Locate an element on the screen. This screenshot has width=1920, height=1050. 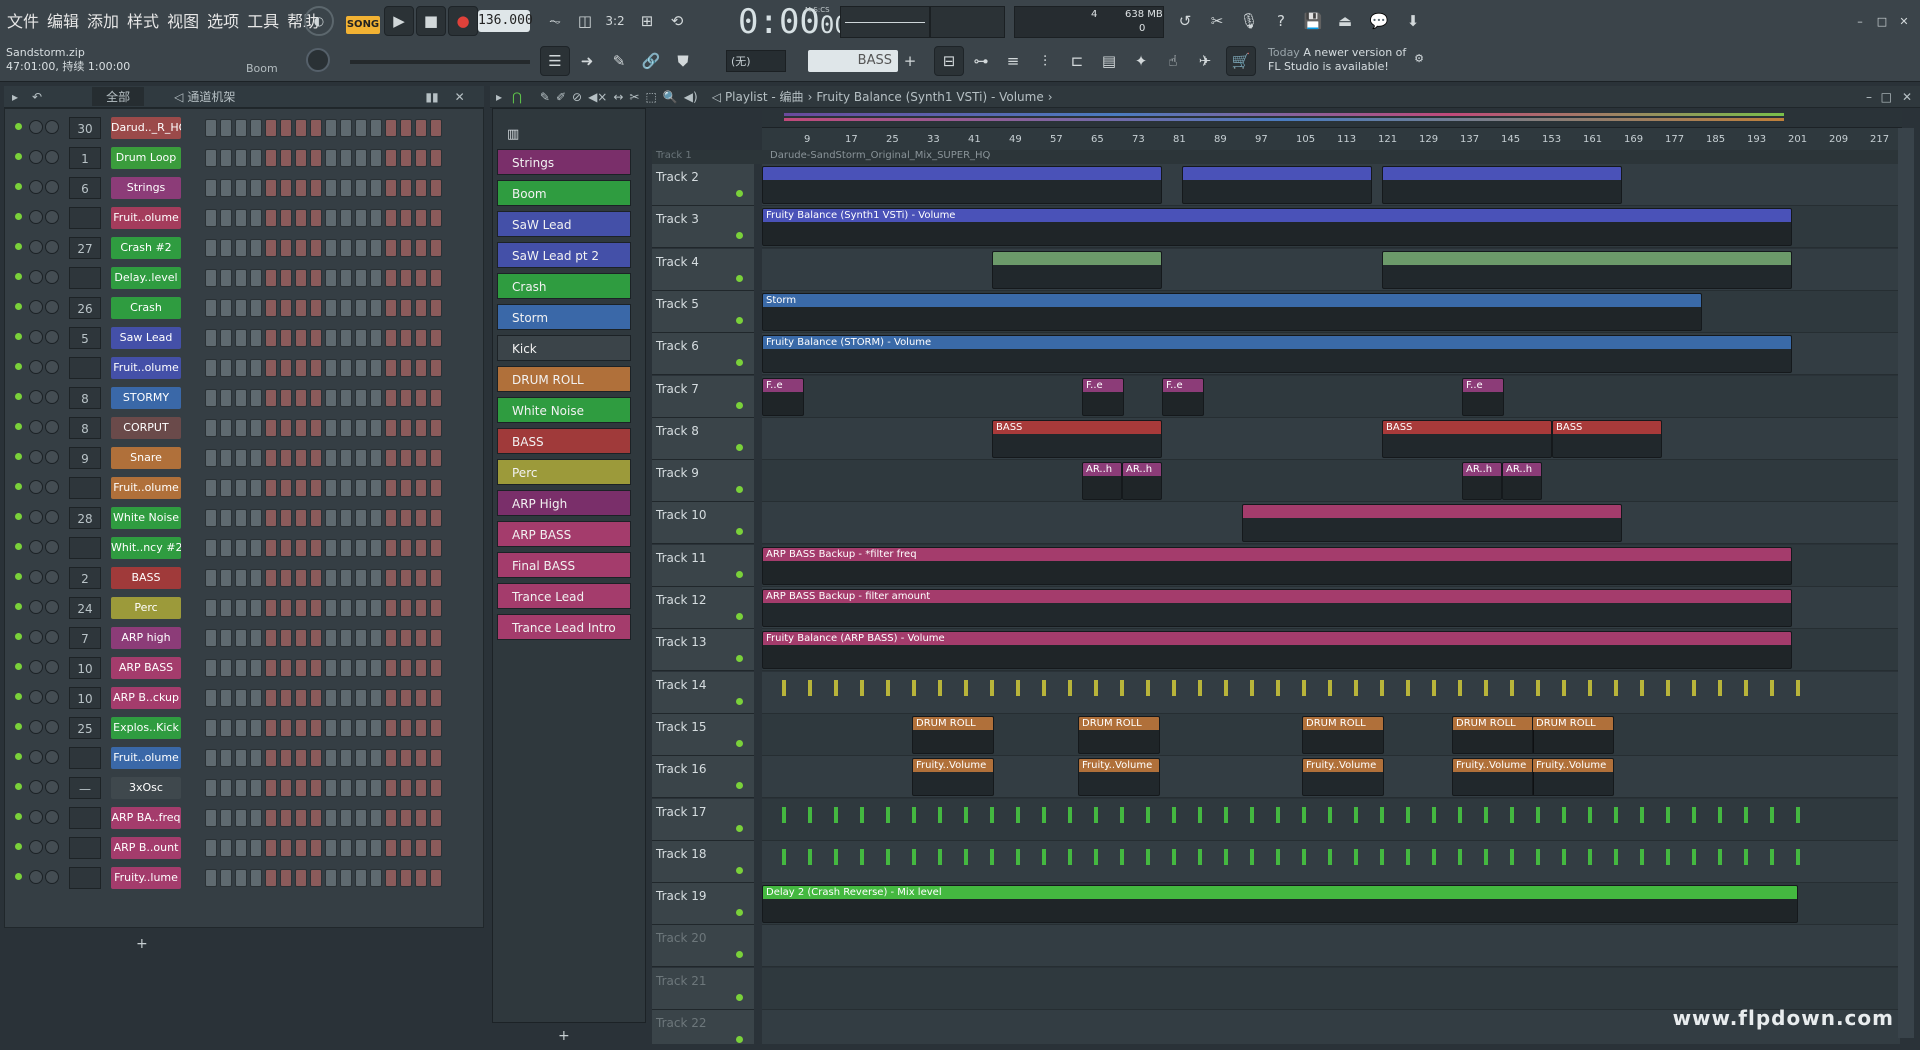
channel-name-button: Explos..Kick is located at coordinates (146, 728).